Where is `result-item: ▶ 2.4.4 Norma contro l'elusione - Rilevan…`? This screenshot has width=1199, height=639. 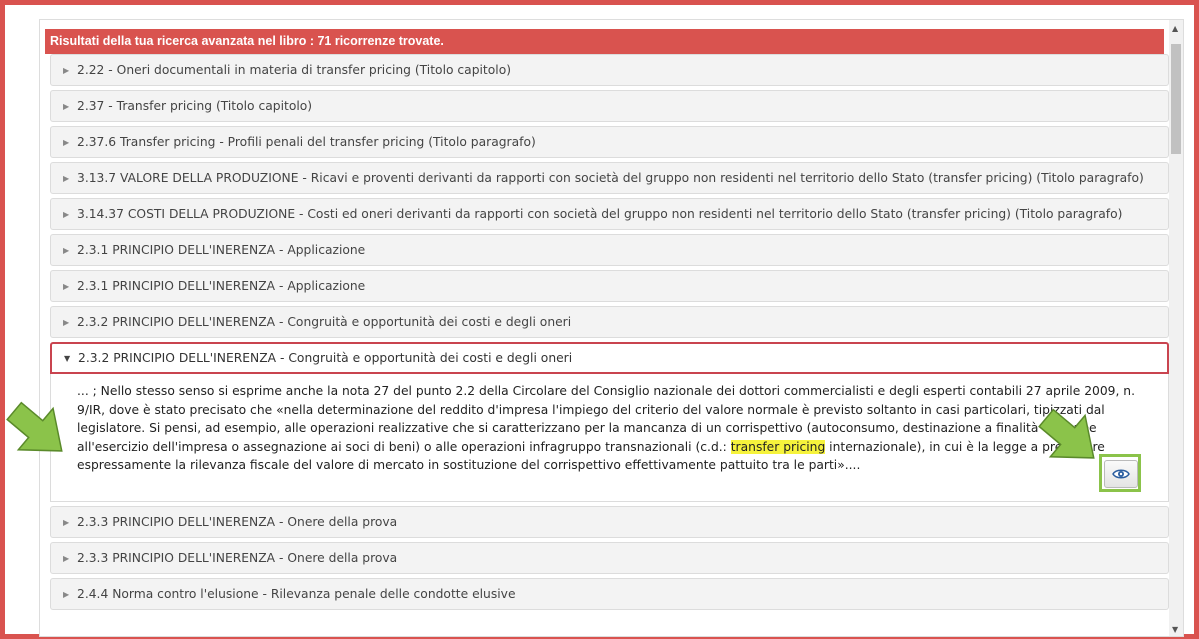 result-item: ▶ 2.4.4 Norma contro l'elusione - Rilevan… is located at coordinates (609, 594).